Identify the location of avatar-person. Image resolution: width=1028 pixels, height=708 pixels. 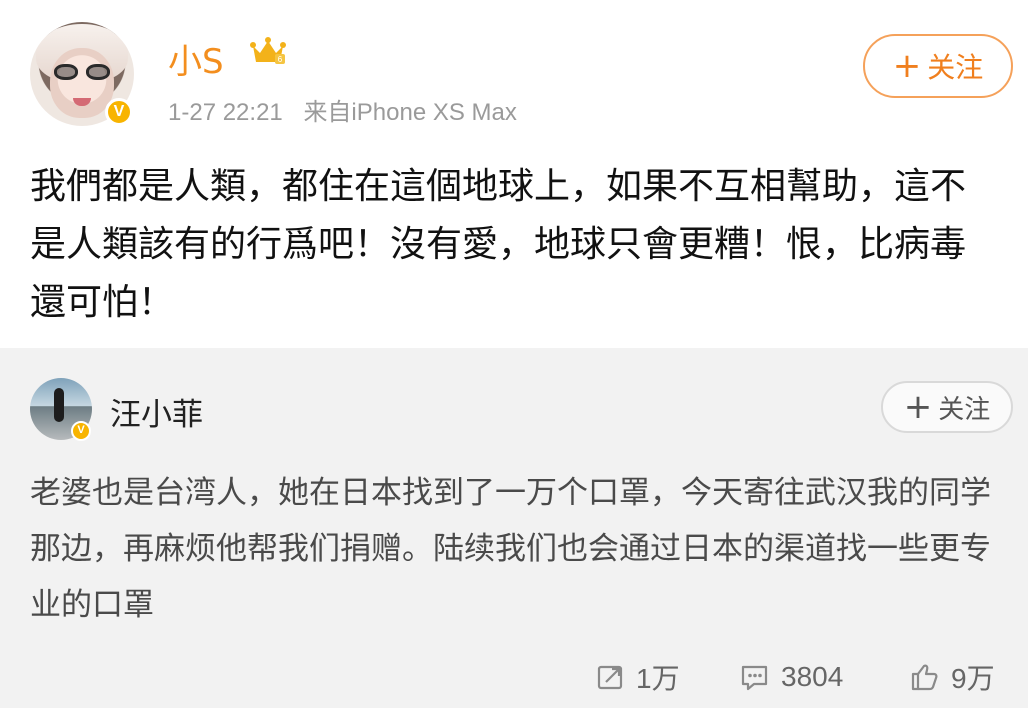
(59, 405).